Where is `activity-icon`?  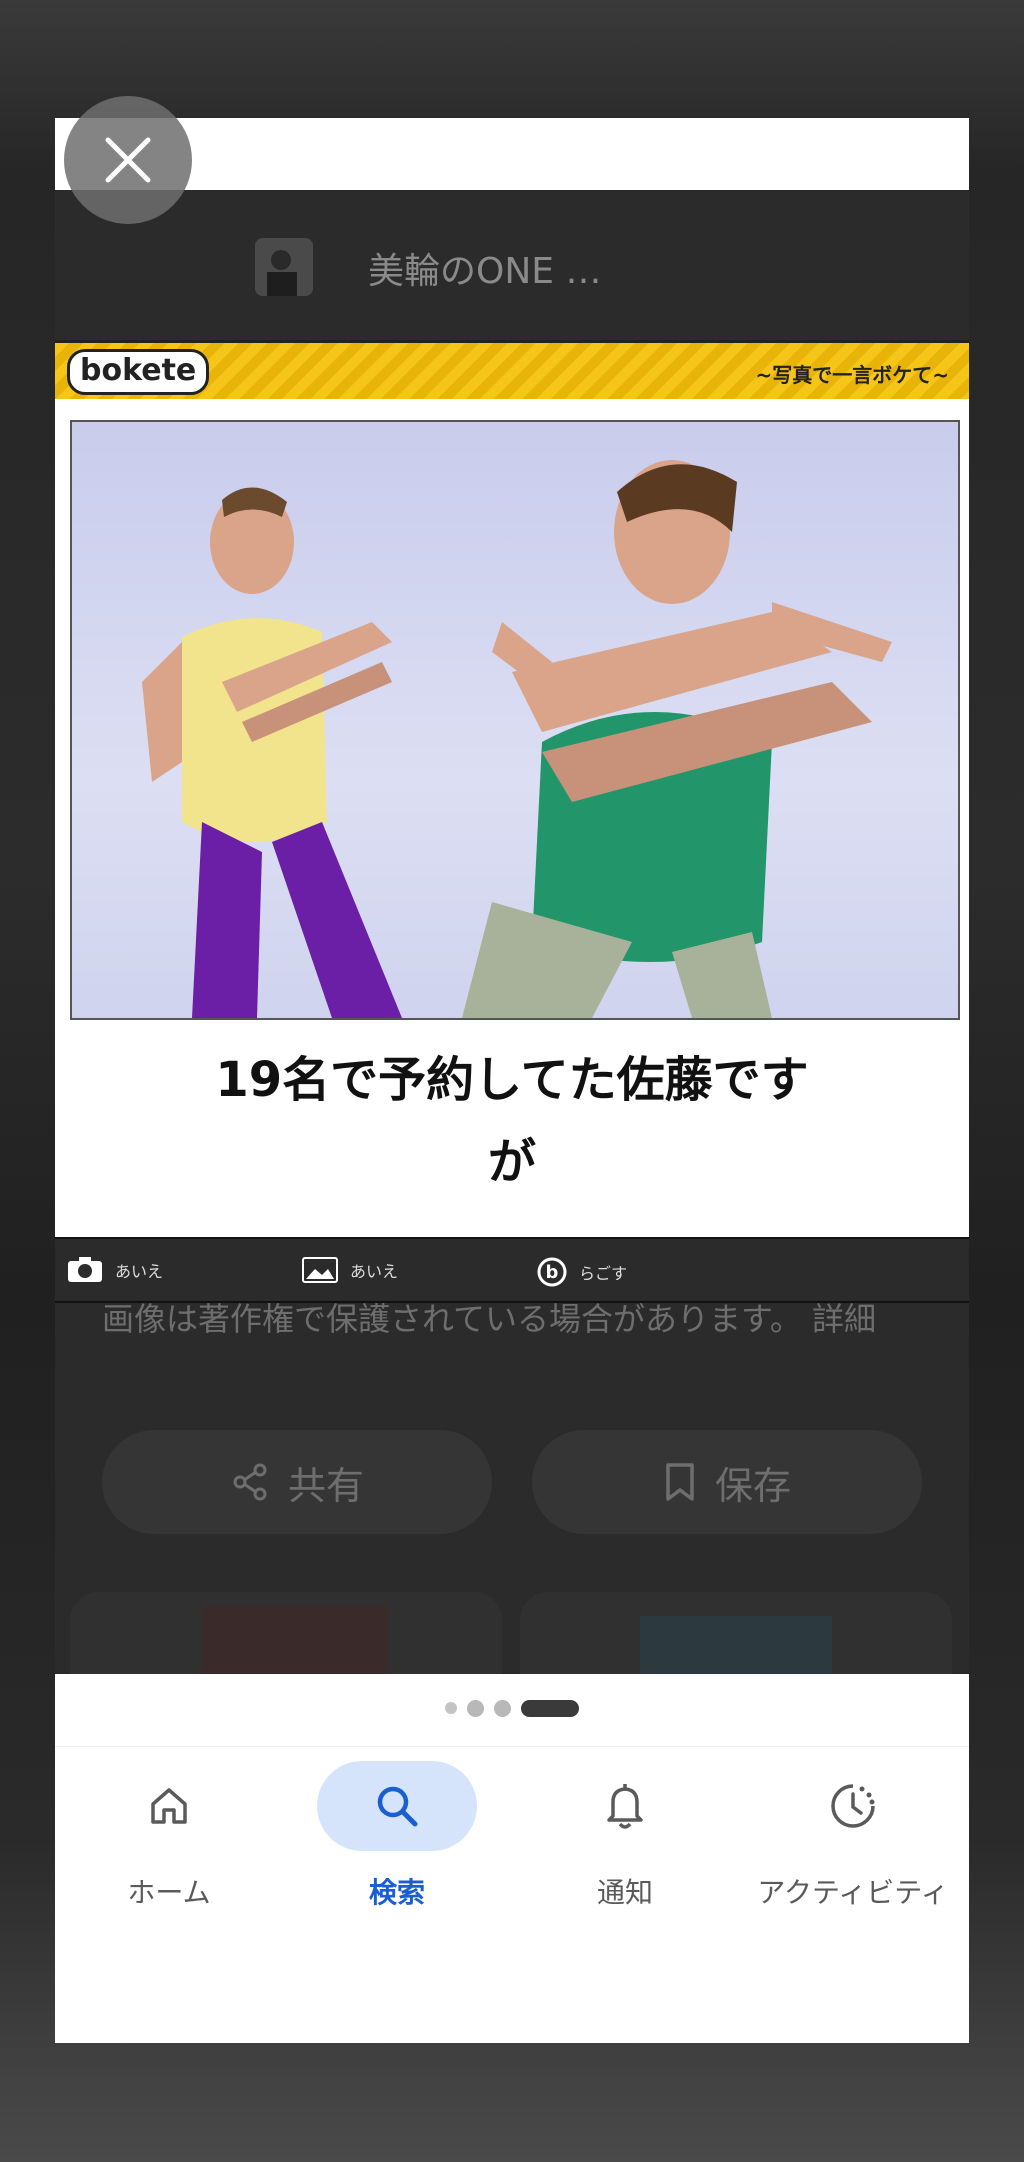
activity-icon is located at coordinates (853, 1806).